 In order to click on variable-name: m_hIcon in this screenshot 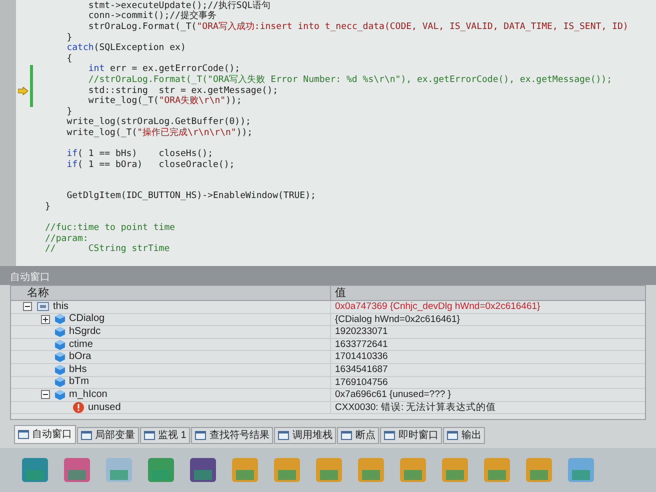, I will do `click(88, 395)`.